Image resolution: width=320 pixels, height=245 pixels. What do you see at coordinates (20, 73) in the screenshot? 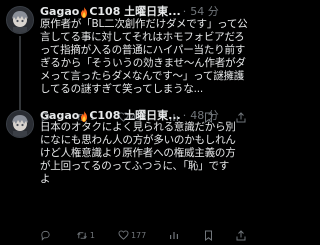
I see `thread-connector-line` at bounding box center [20, 73].